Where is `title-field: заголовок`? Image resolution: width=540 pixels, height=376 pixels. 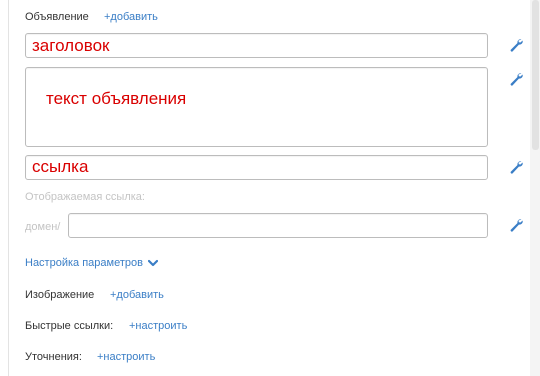 title-field: заголовок is located at coordinates (256, 45).